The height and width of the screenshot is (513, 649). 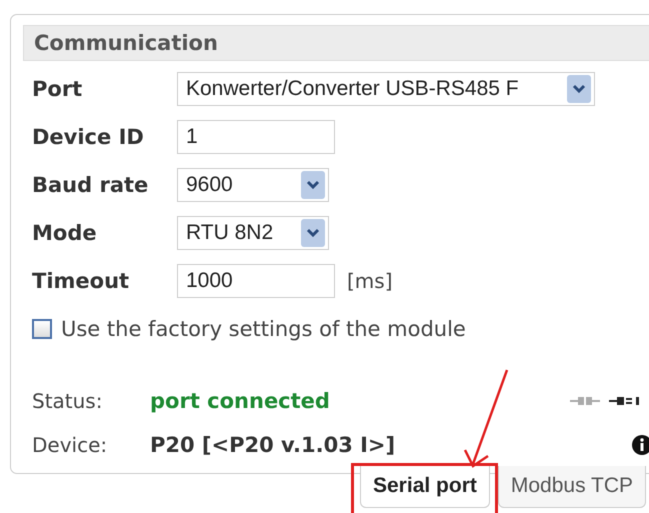 I want to click on field-label: Port, so click(x=58, y=89).